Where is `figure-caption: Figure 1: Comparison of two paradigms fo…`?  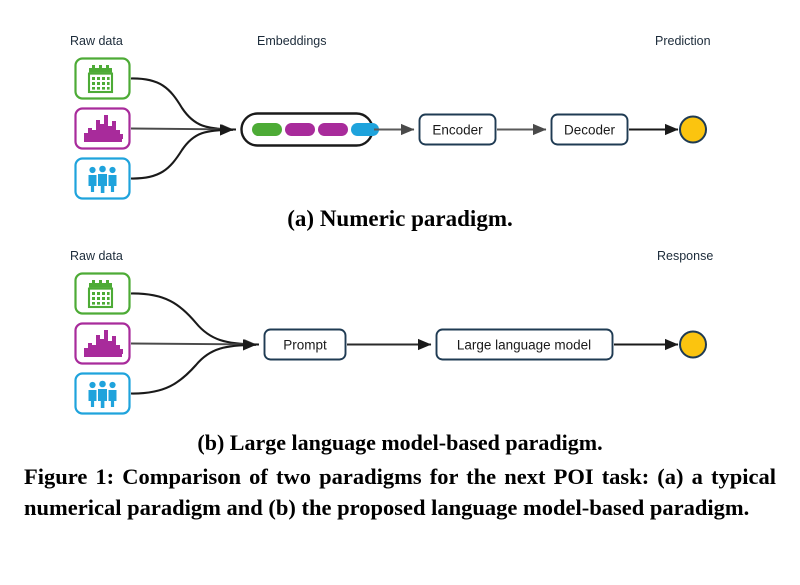
figure-caption: Figure 1: Comparison of two paradigms fo… is located at coordinates (400, 492).